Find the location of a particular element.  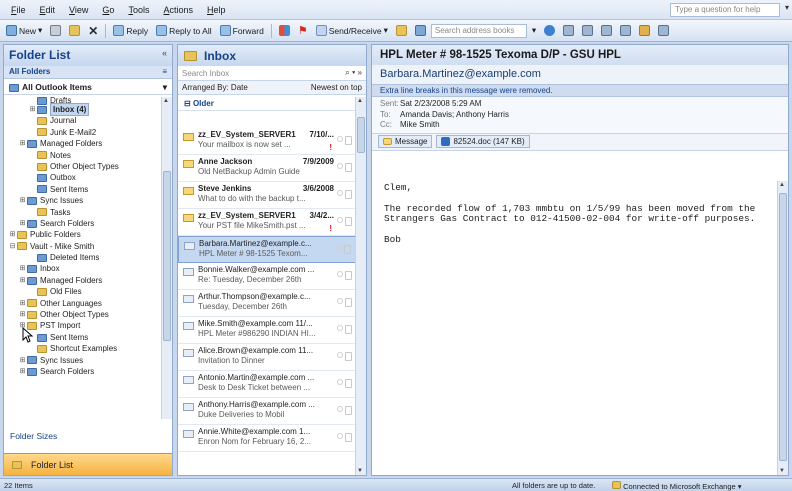

address-book-button is located at coordinates (420, 31).